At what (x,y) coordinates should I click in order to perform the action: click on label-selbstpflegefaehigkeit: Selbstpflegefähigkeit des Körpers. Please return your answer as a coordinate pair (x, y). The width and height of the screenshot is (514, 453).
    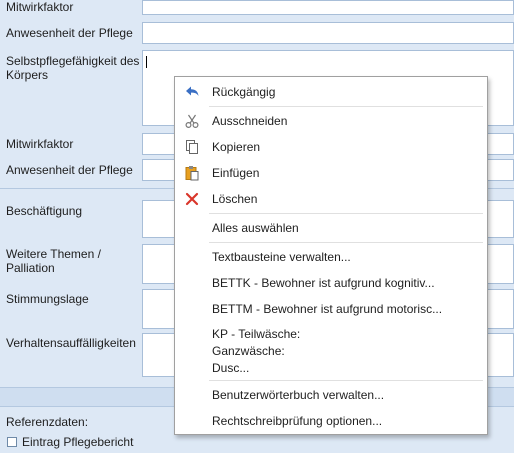
    Looking at the image, I should click on (73, 68).